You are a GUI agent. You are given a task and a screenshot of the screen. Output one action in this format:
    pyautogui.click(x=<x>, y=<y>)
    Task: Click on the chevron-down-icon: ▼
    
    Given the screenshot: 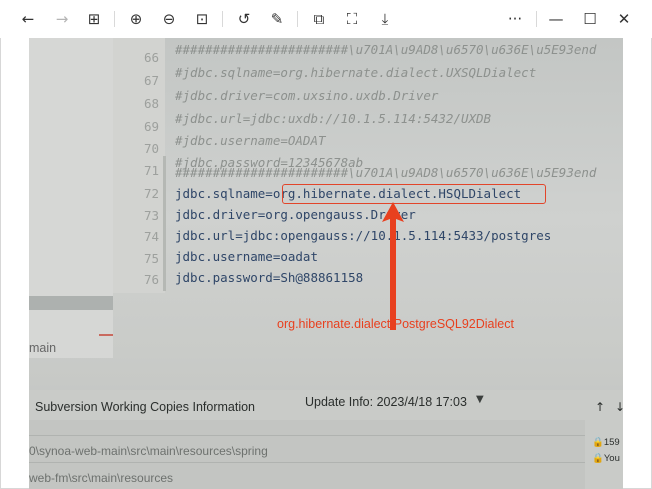 What is the action you would take?
    pyautogui.click(x=480, y=399)
    